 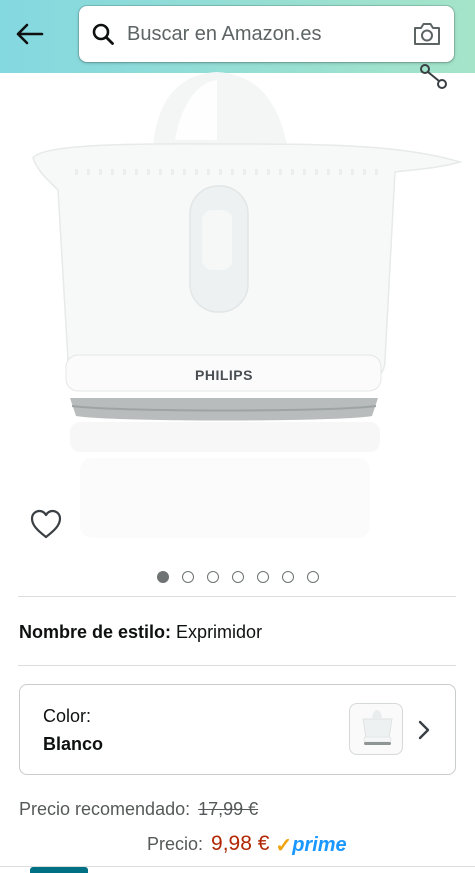 I want to click on recommended-price-value: 17,99 €, so click(x=228, y=809).